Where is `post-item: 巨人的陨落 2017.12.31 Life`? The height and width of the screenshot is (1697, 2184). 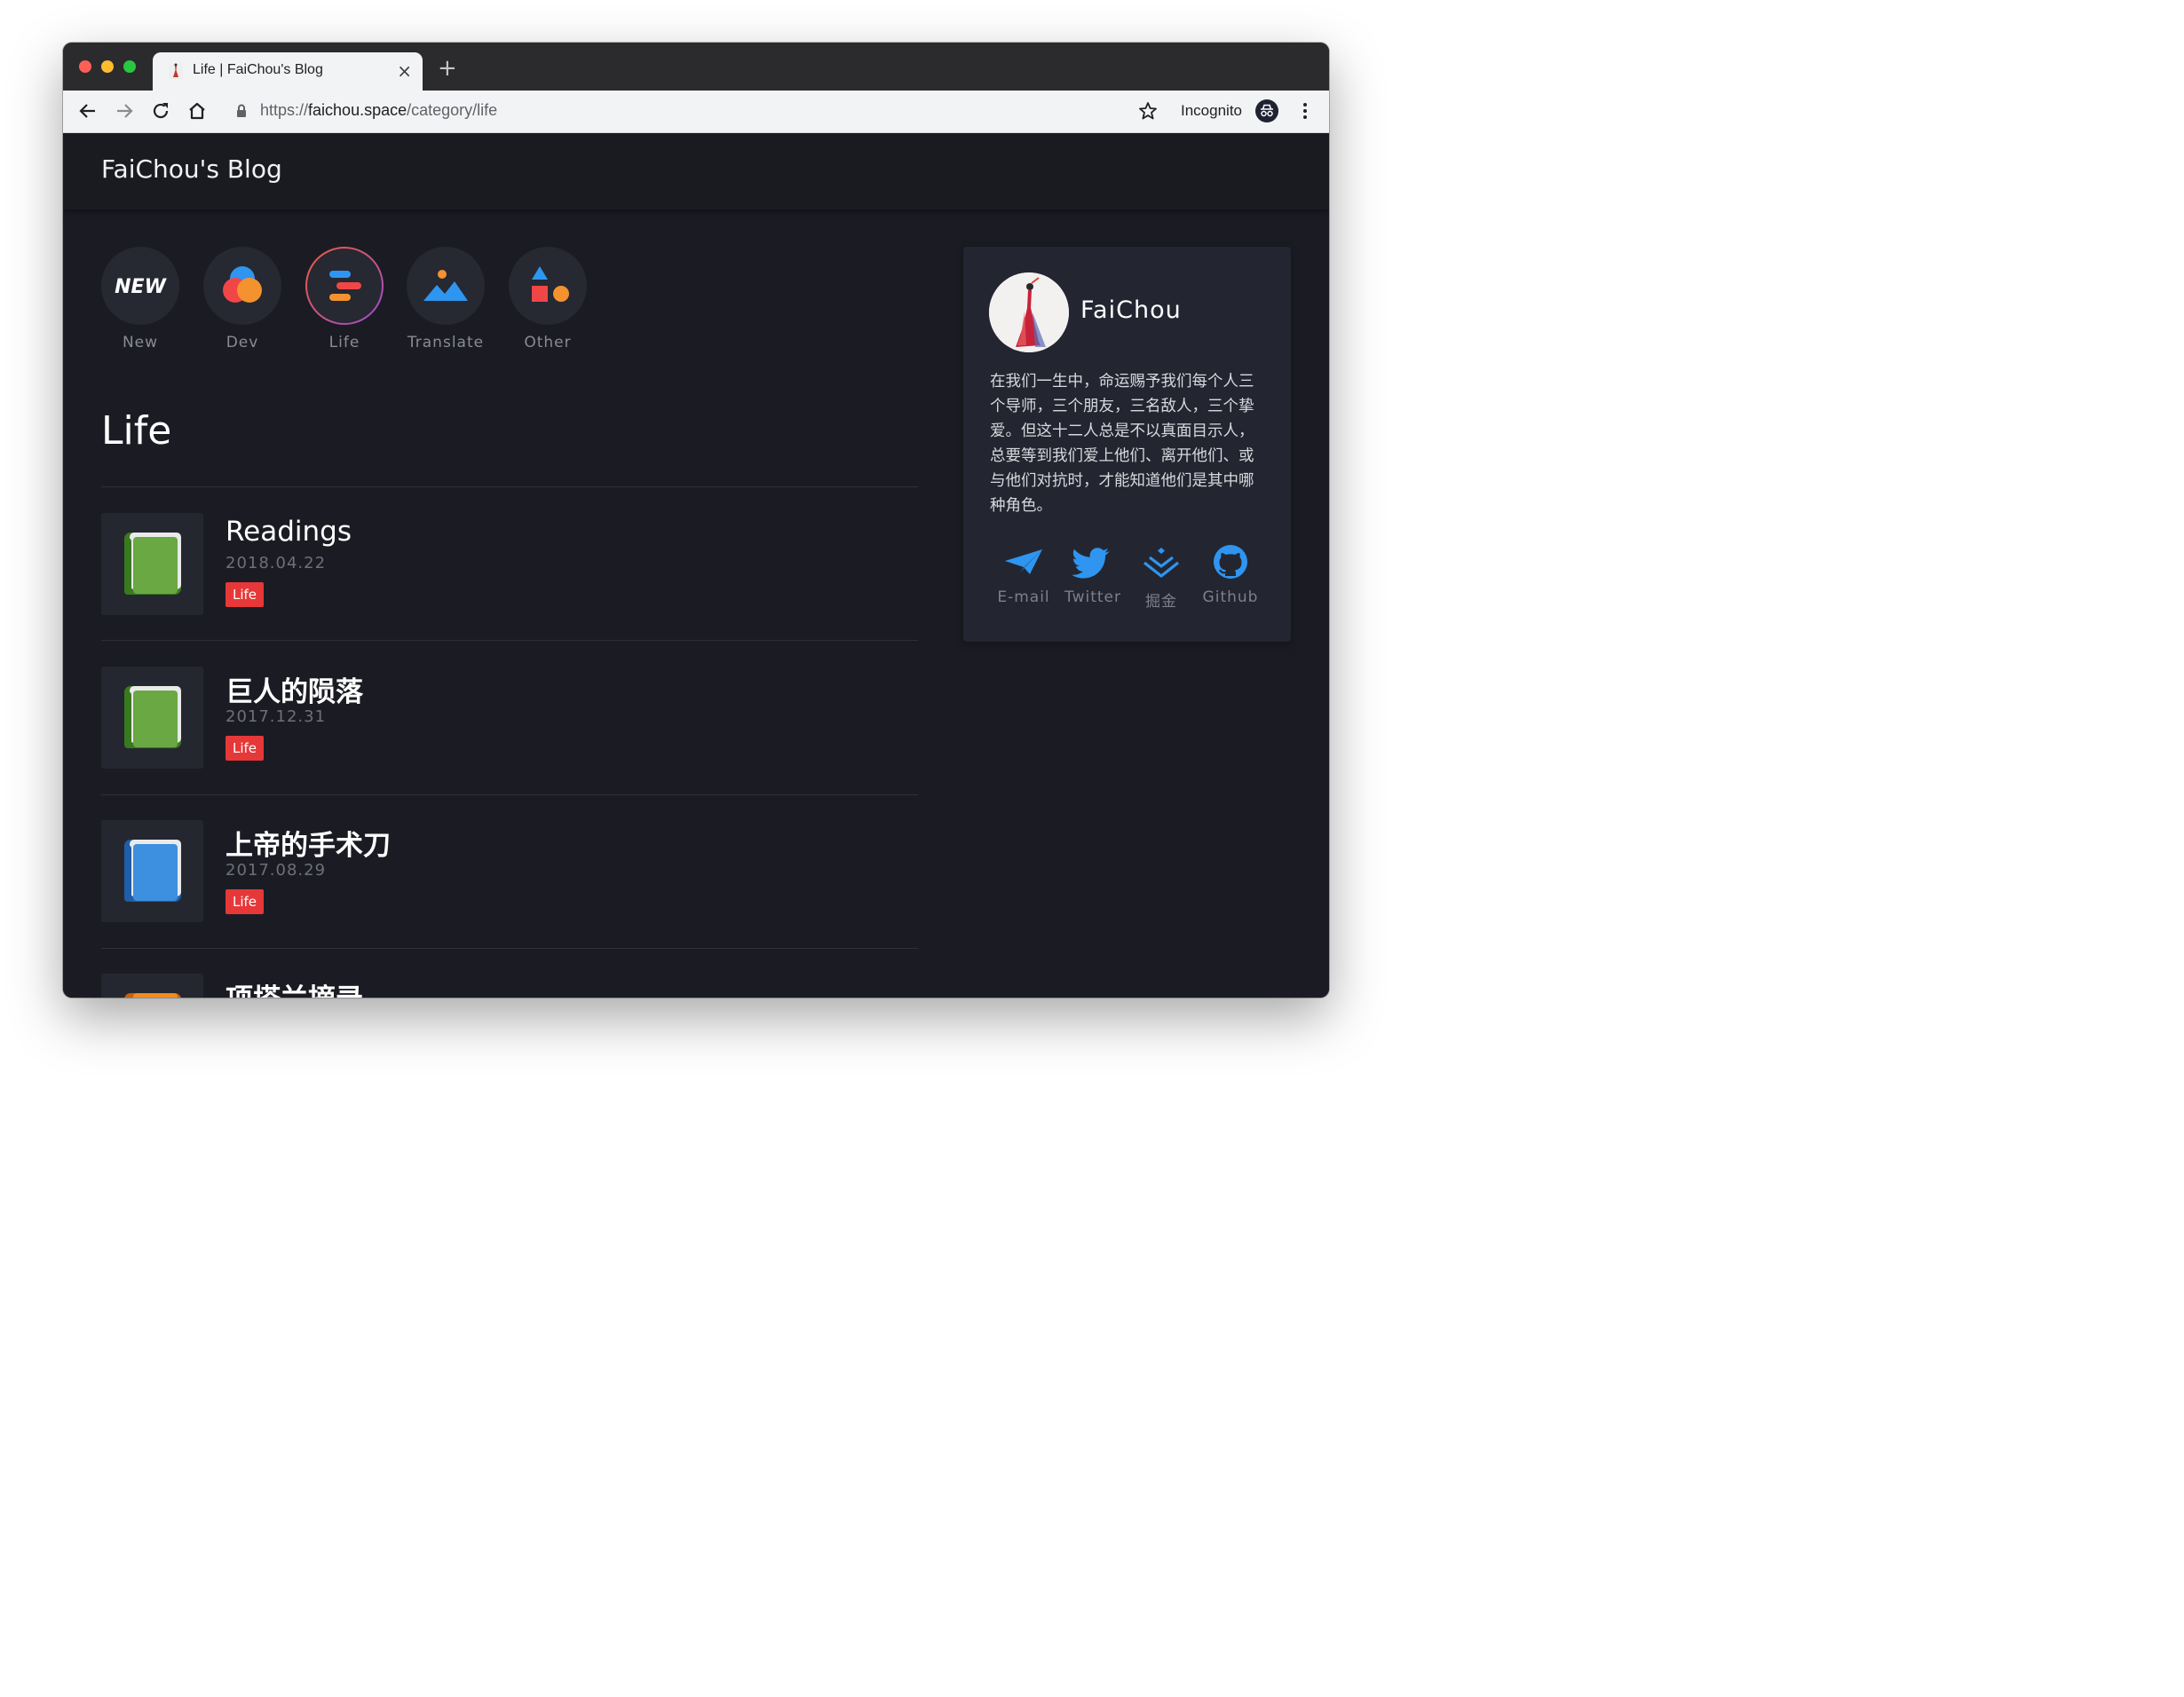
post-item: 巨人的陨落 2017.12.31 Life is located at coordinates (510, 718).